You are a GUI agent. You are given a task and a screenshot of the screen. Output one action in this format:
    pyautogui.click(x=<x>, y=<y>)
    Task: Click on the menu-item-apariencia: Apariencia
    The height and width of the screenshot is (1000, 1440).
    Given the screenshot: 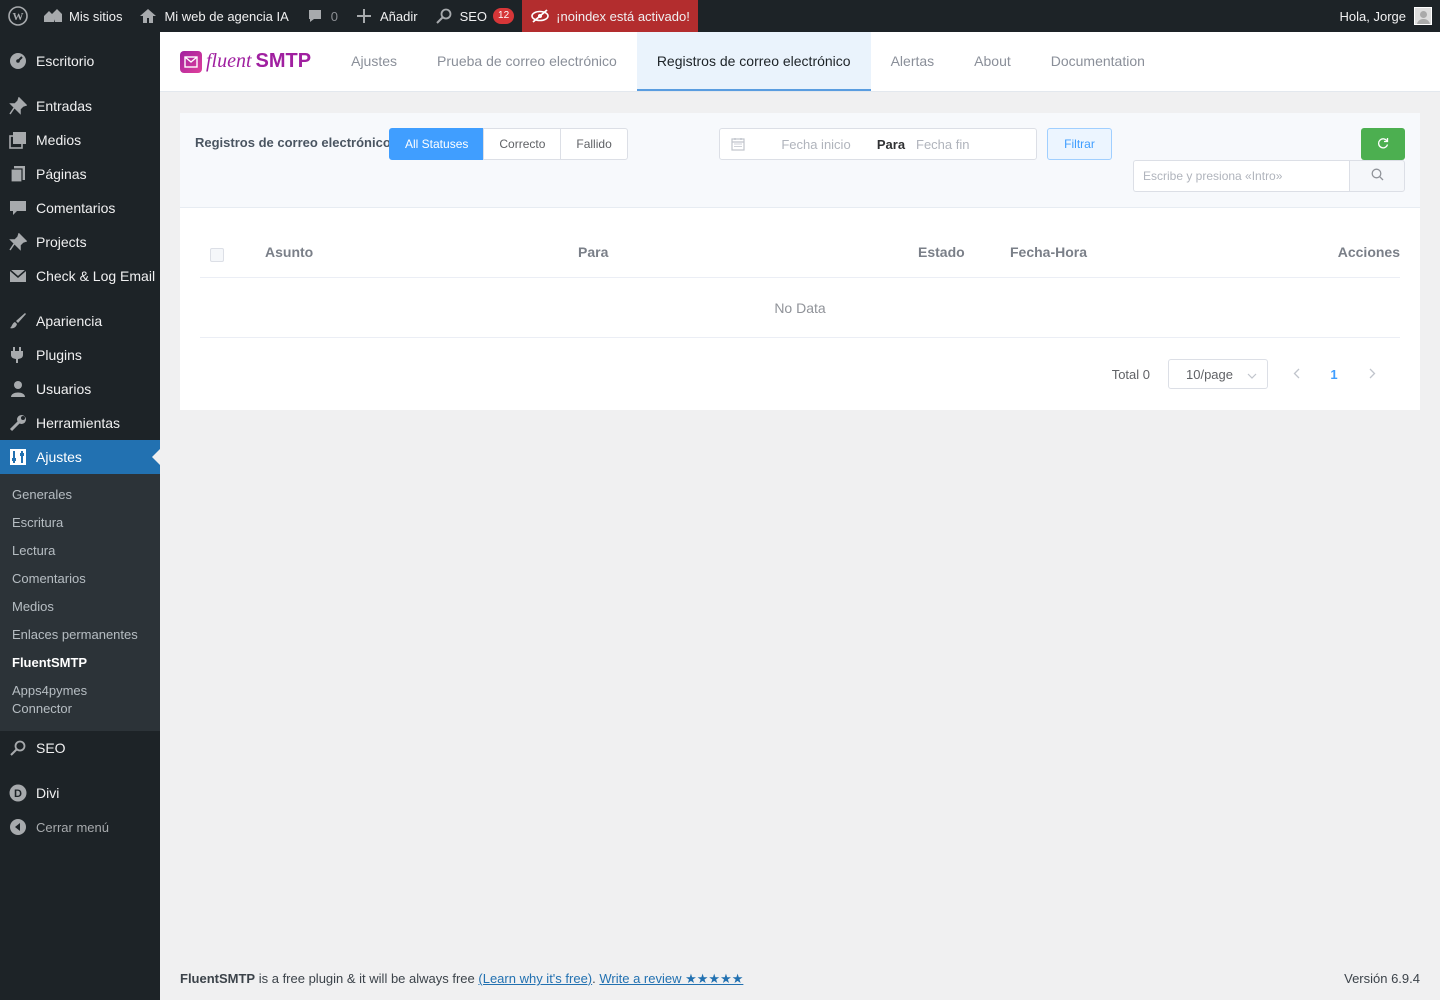 What is the action you would take?
    pyautogui.click(x=80, y=321)
    